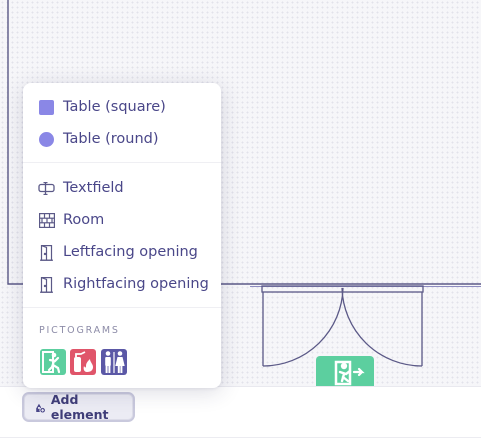 The height and width of the screenshot is (446, 481). Describe the element at coordinates (46, 107) in the screenshot. I see `table-square-icon` at that location.